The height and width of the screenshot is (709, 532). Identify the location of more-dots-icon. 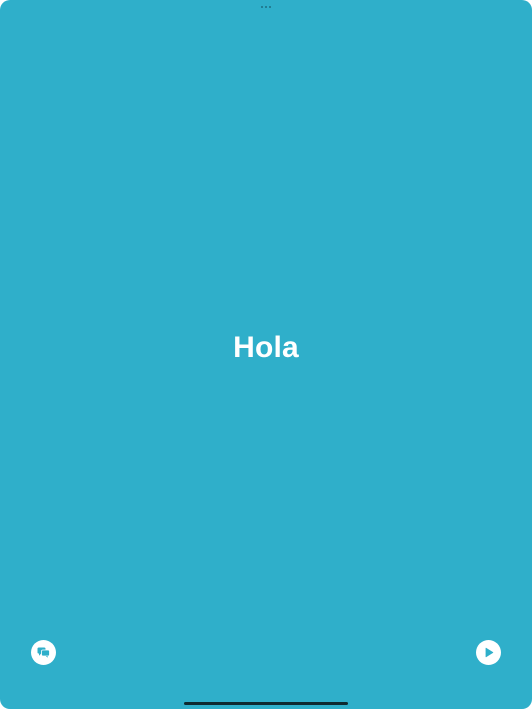
(266, 7).